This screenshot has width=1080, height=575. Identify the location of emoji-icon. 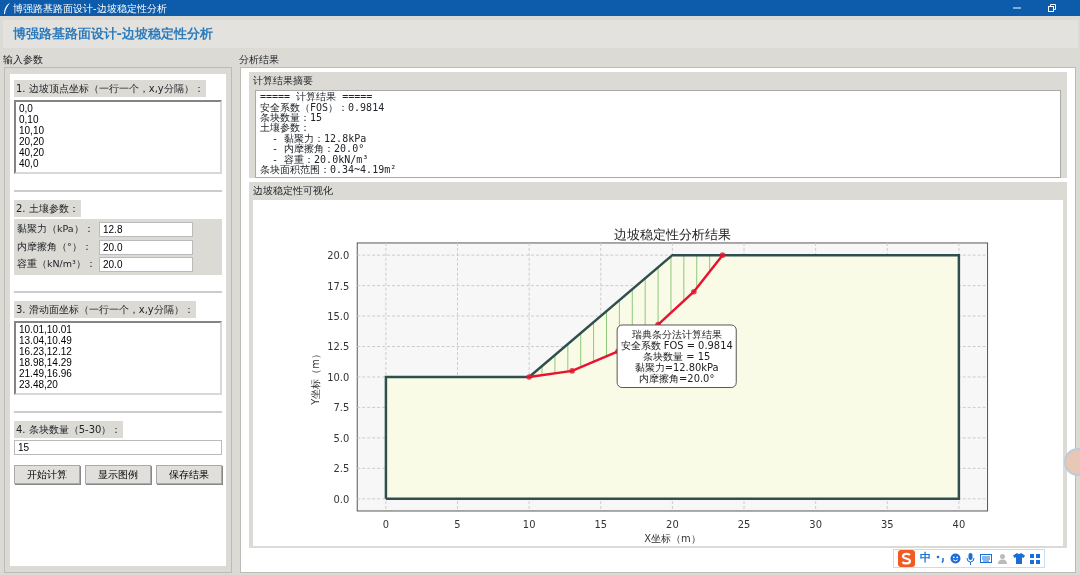
(955, 558).